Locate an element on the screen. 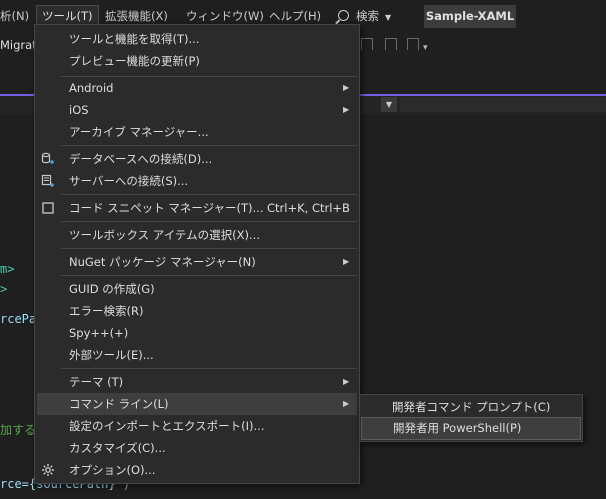 The image size is (606, 499). menu-item-label: 開発者用 PowerShell(P) is located at coordinates (457, 428).